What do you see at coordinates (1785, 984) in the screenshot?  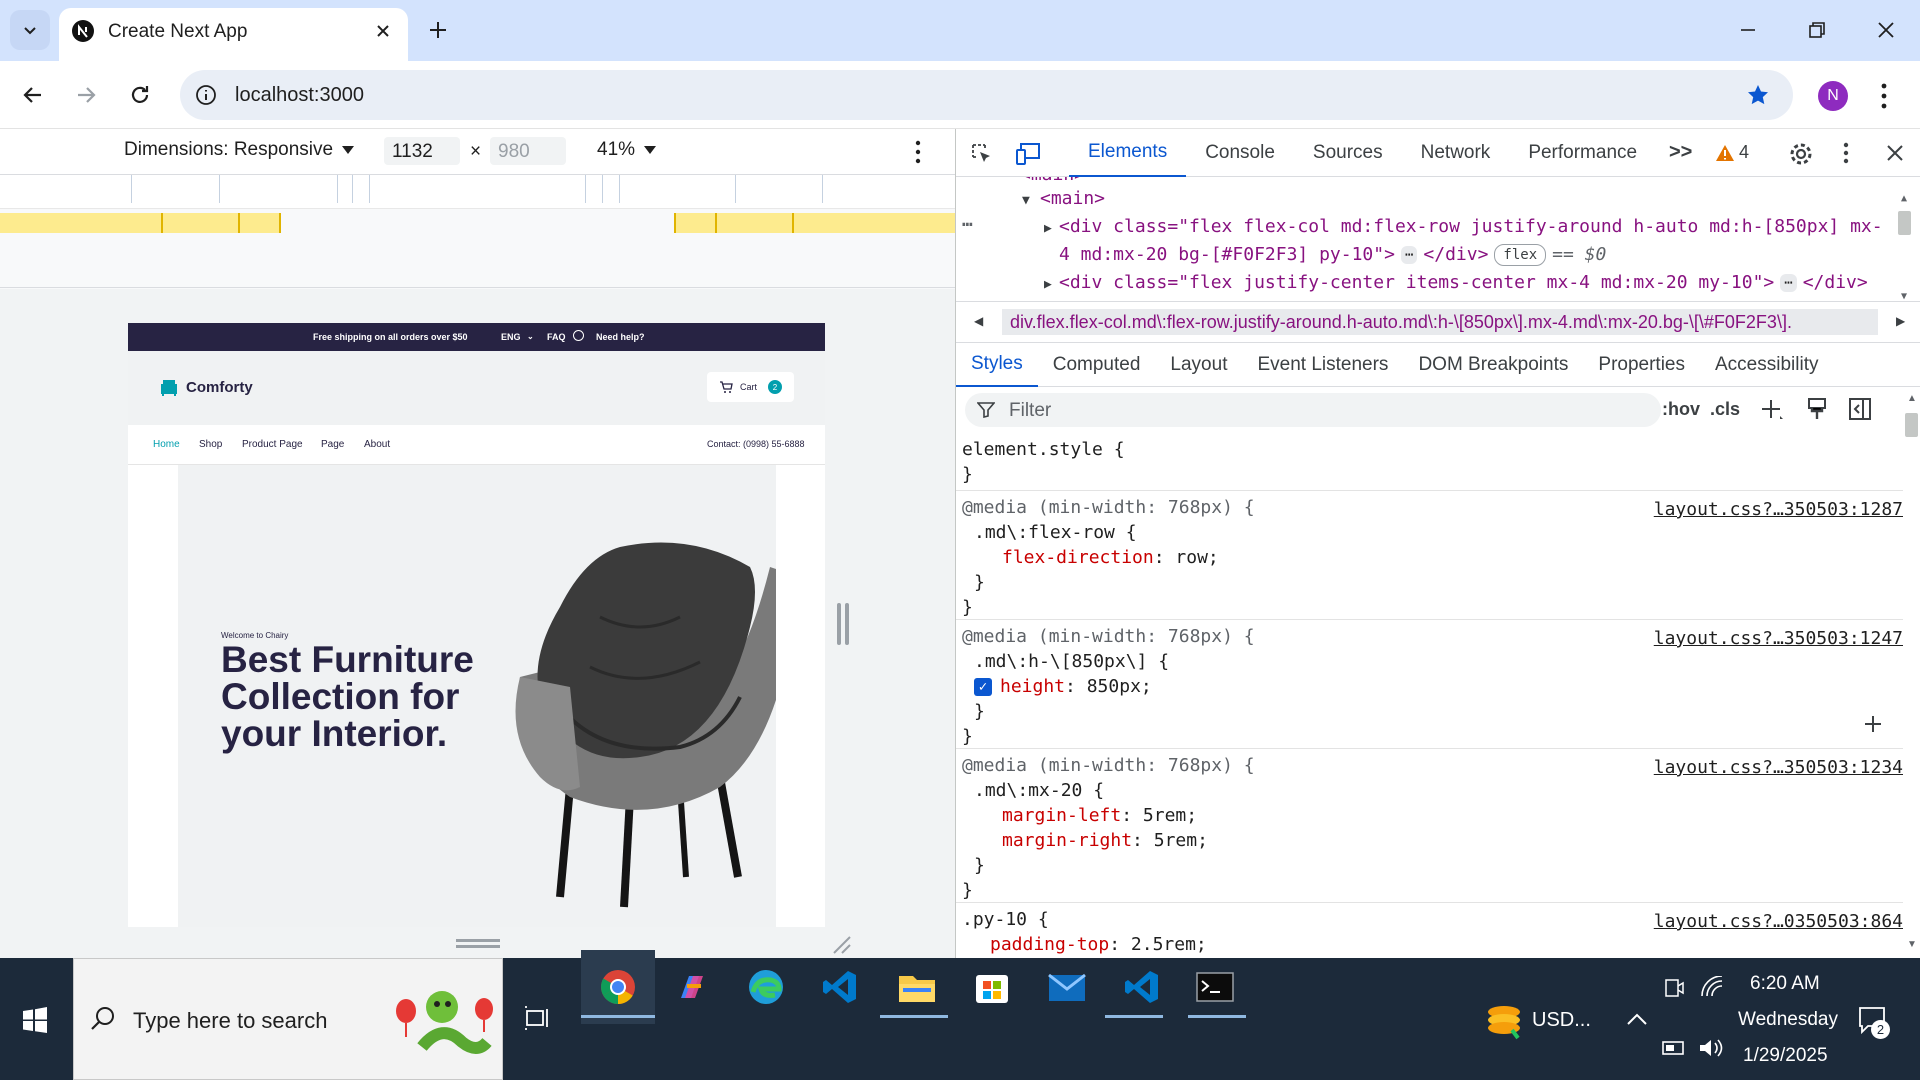 I see `clock-time: 6:20 AM` at bounding box center [1785, 984].